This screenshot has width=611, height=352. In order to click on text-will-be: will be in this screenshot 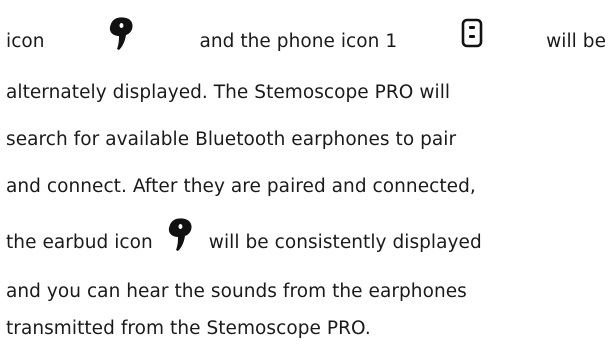, I will do `click(576, 41)`.